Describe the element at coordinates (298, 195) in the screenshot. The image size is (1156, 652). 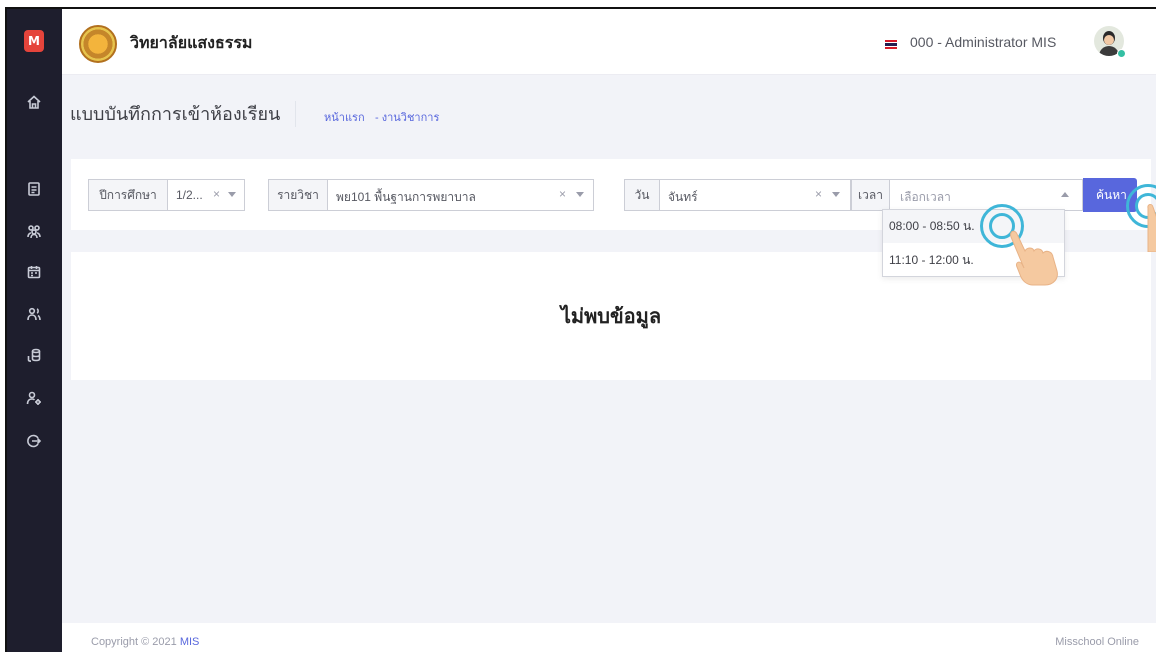
I see `subject-label: รายวิชา` at that location.